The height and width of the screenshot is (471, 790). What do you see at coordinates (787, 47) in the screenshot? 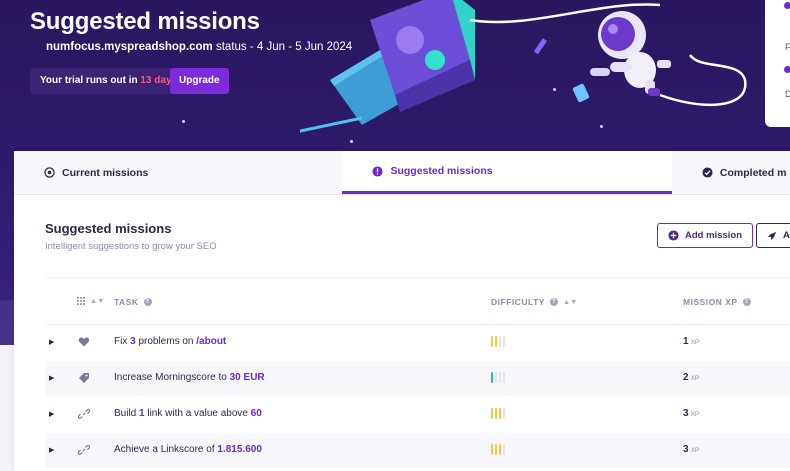
I see `side-card-label: F` at bounding box center [787, 47].